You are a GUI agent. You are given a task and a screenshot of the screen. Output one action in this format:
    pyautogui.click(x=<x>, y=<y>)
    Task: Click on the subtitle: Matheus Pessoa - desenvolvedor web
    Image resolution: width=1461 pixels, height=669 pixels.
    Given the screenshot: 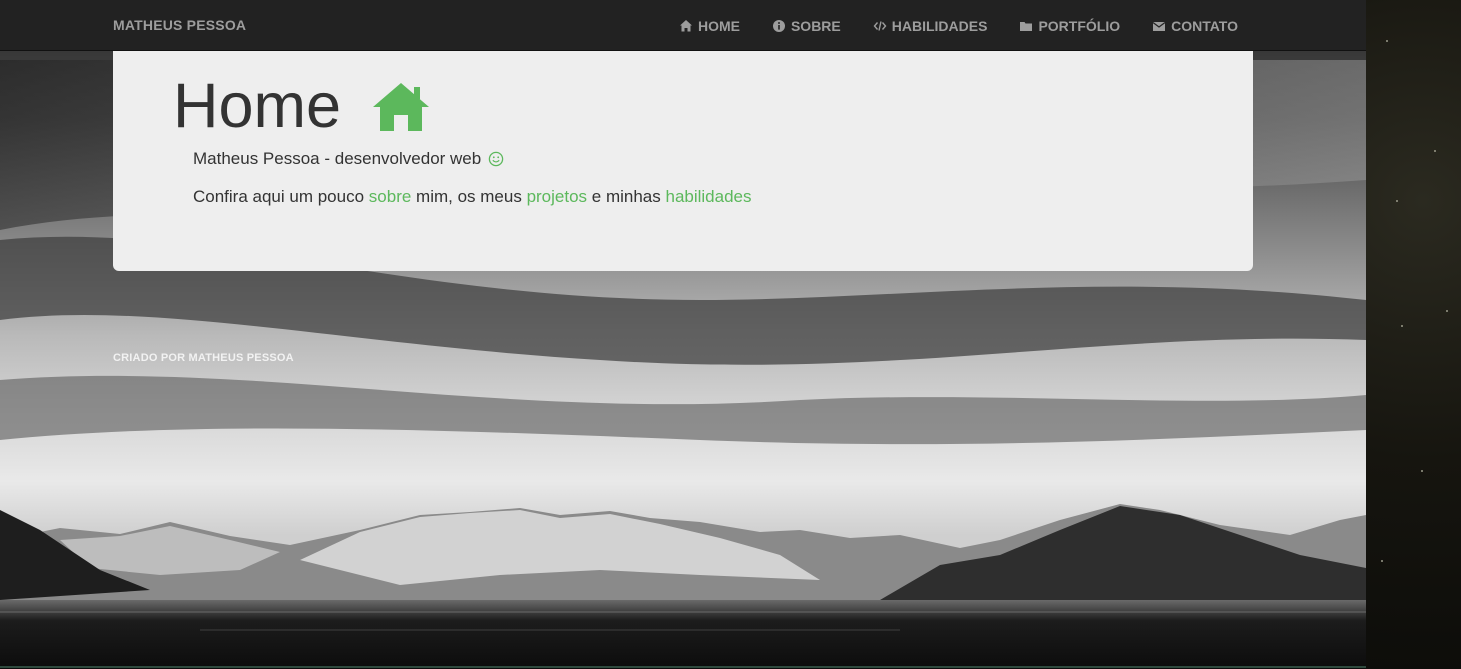 What is the action you would take?
    pyautogui.click(x=348, y=159)
    